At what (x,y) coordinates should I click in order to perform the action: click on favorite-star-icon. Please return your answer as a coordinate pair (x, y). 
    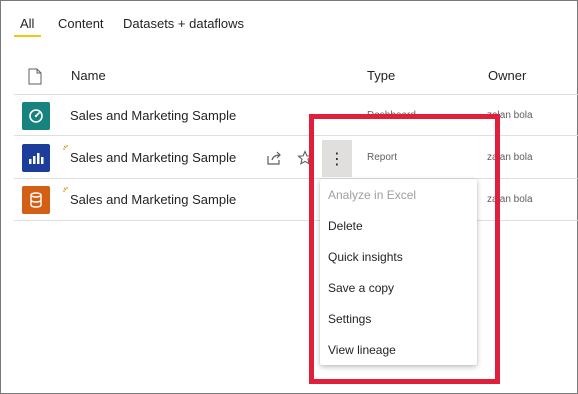
    Looking at the image, I should click on (305, 158).